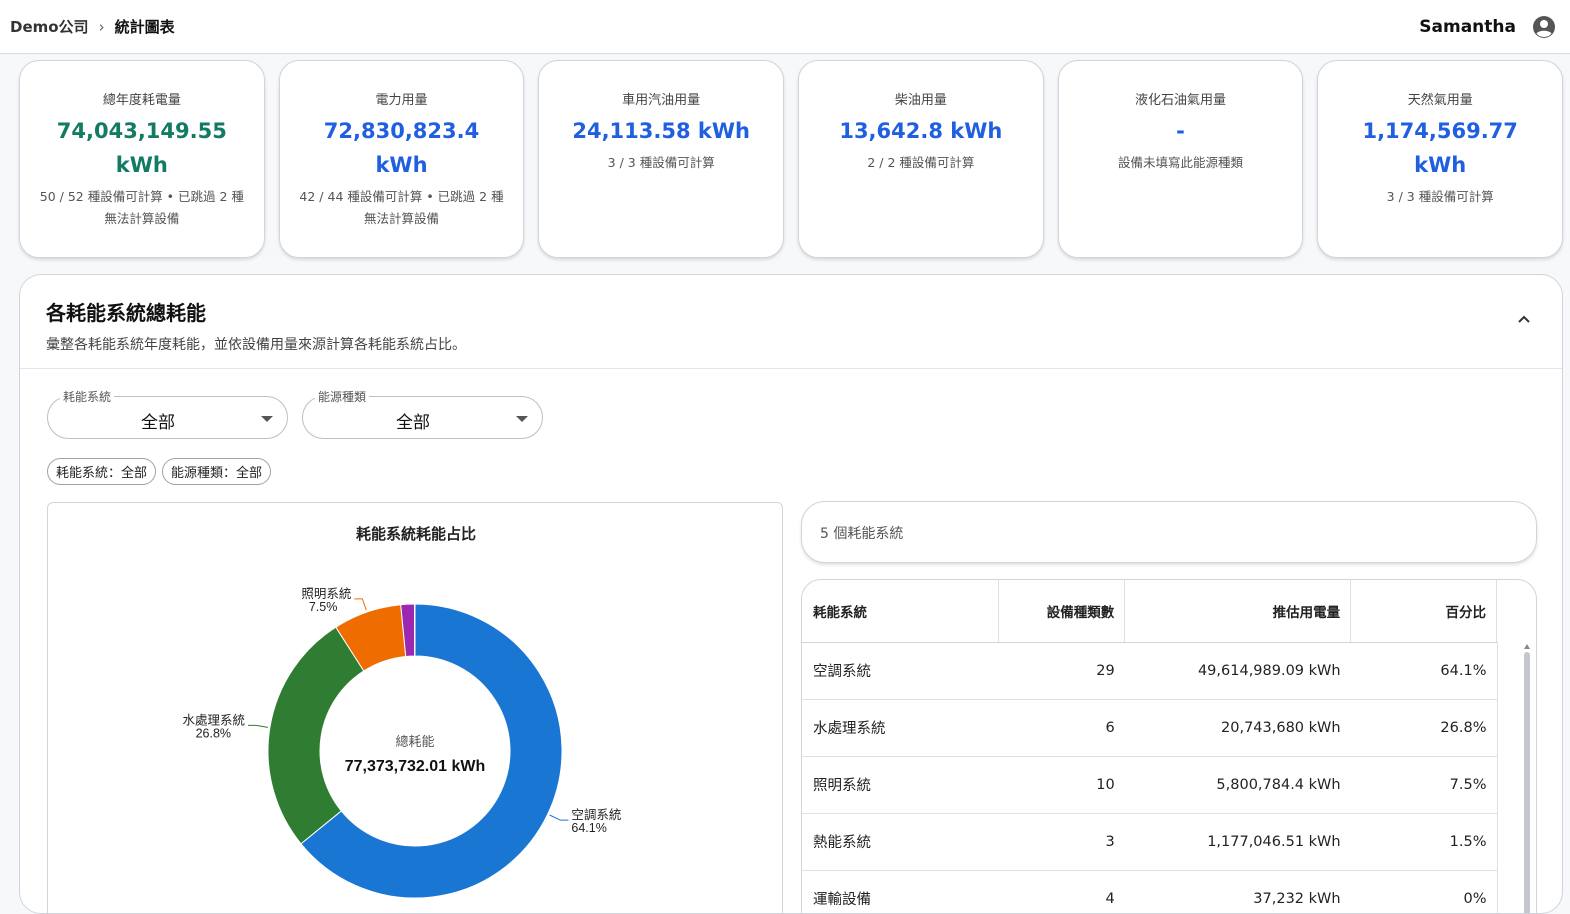  I want to click on slice-name-label: 水處理系統, so click(214, 720).